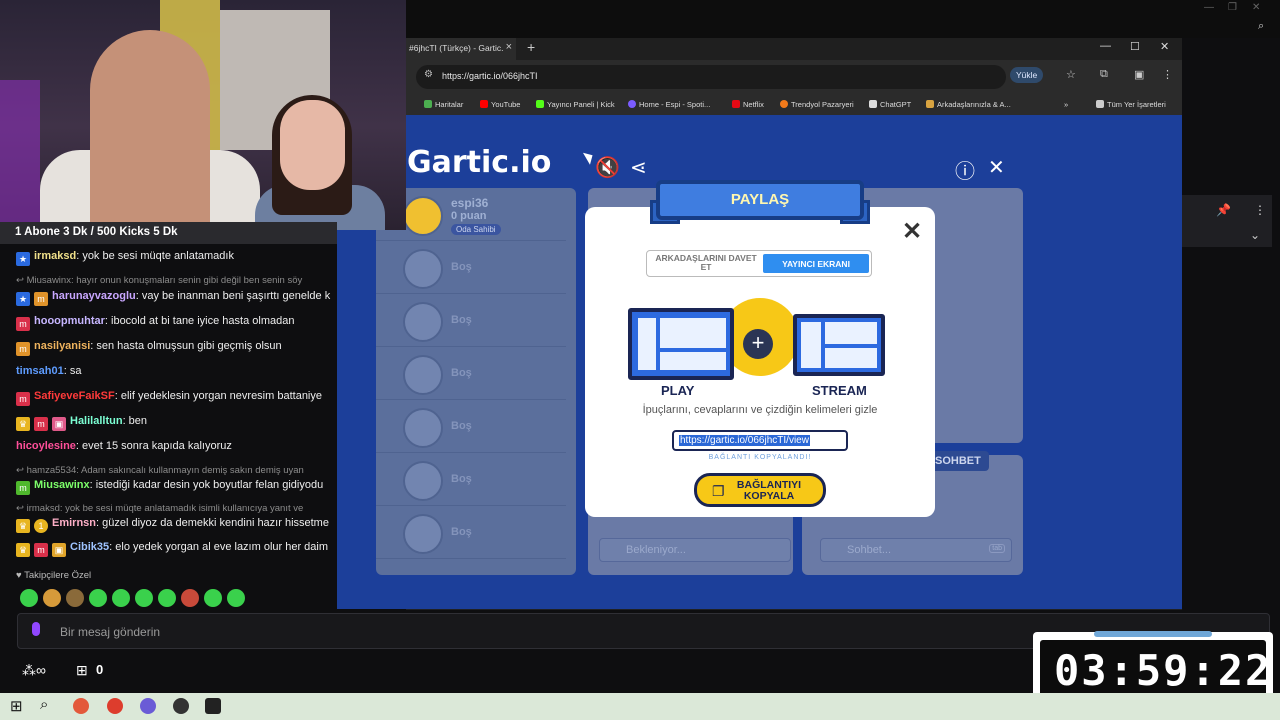  I want to click on gift-icon: ⊞, so click(82, 670).